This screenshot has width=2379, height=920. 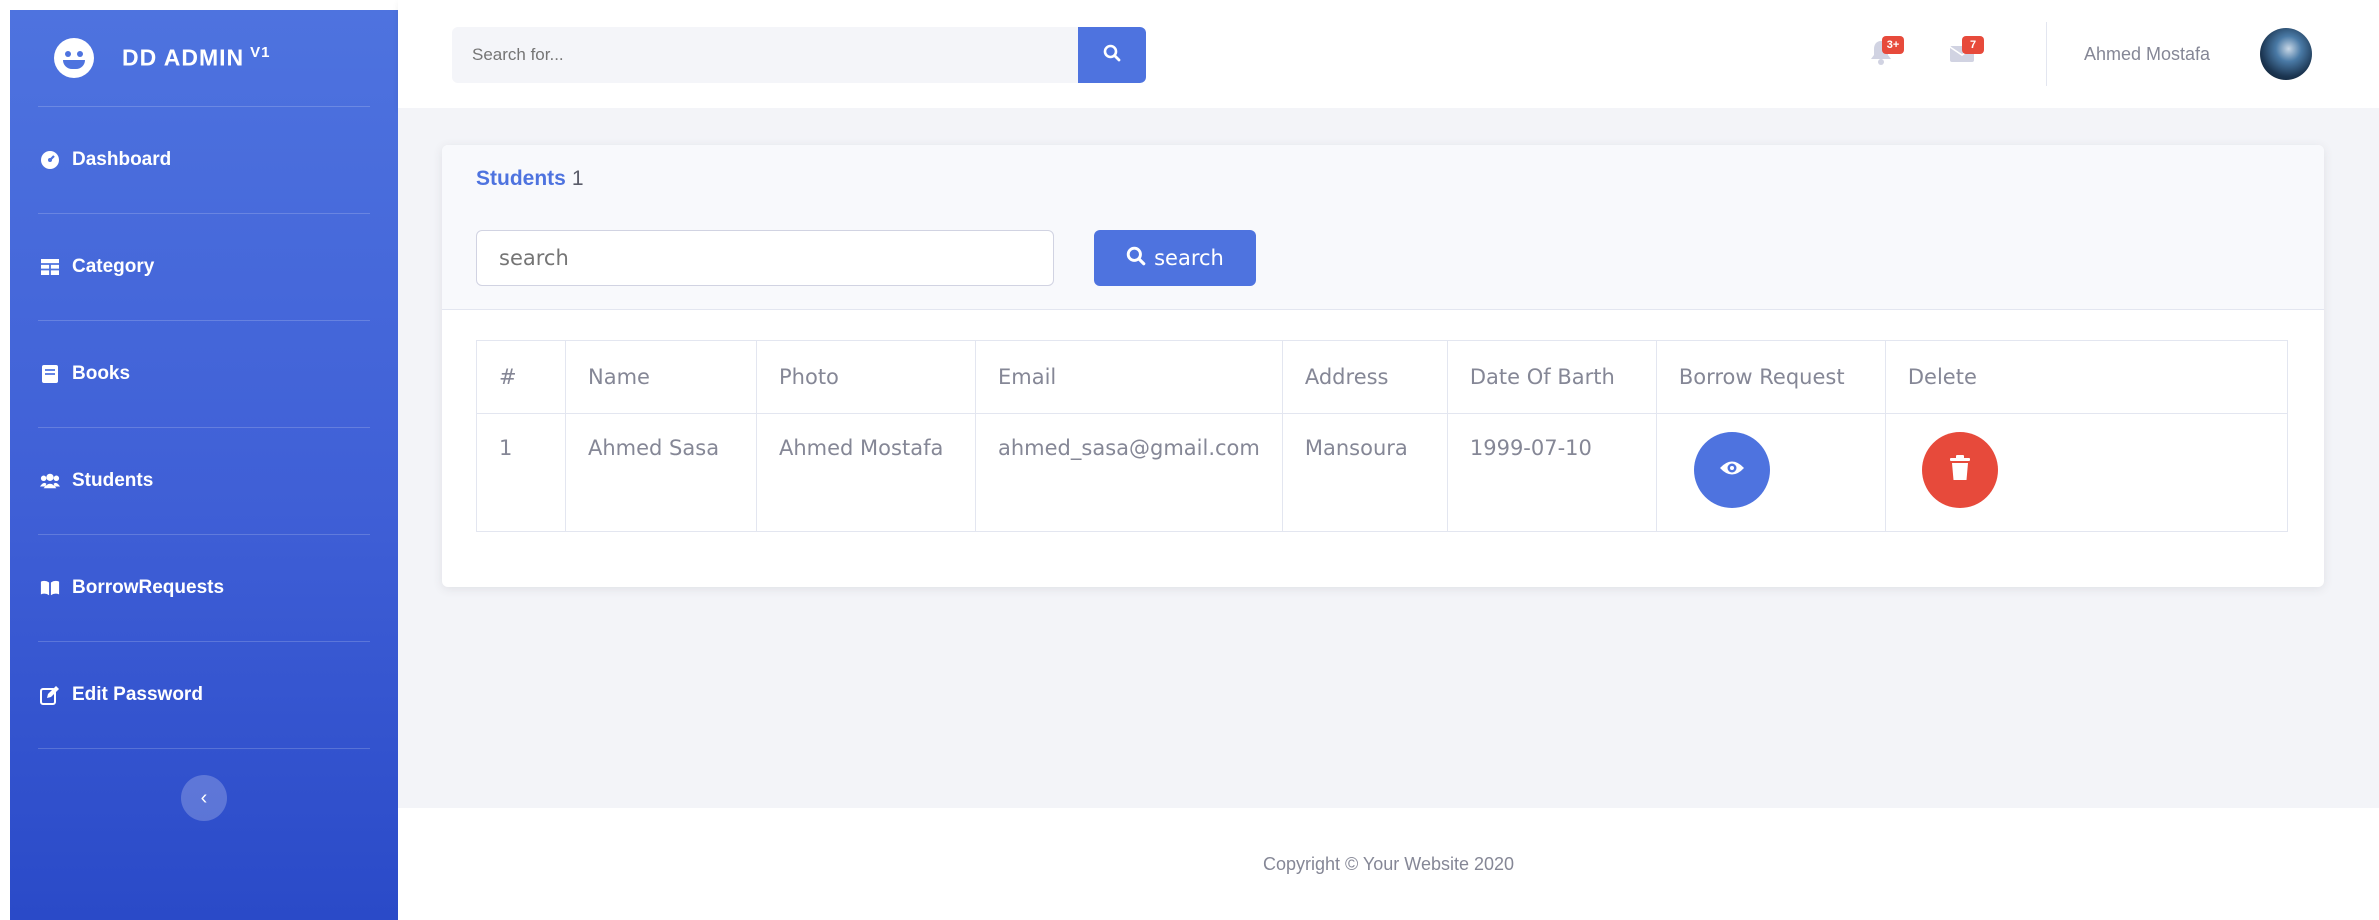 I want to click on students-search-button: search, so click(x=1175, y=258).